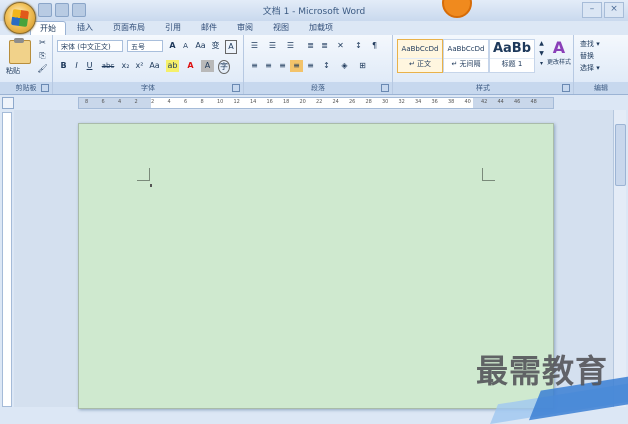 Image resolution: width=628 pixels, height=424 pixels. I want to click on style-normal-sample: AaBbCcDd, so click(420, 49).